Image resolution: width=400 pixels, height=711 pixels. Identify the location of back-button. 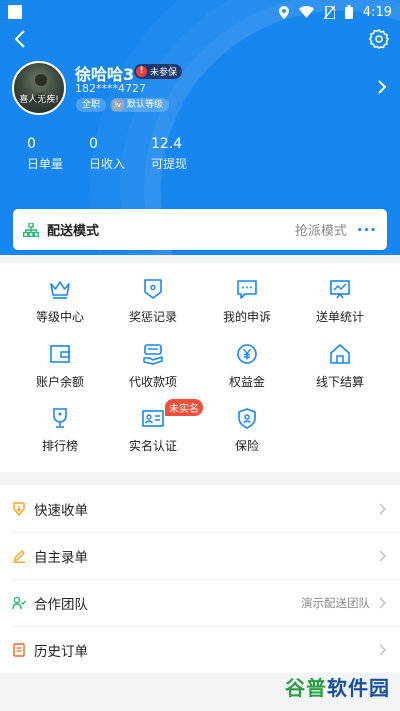
(21, 39).